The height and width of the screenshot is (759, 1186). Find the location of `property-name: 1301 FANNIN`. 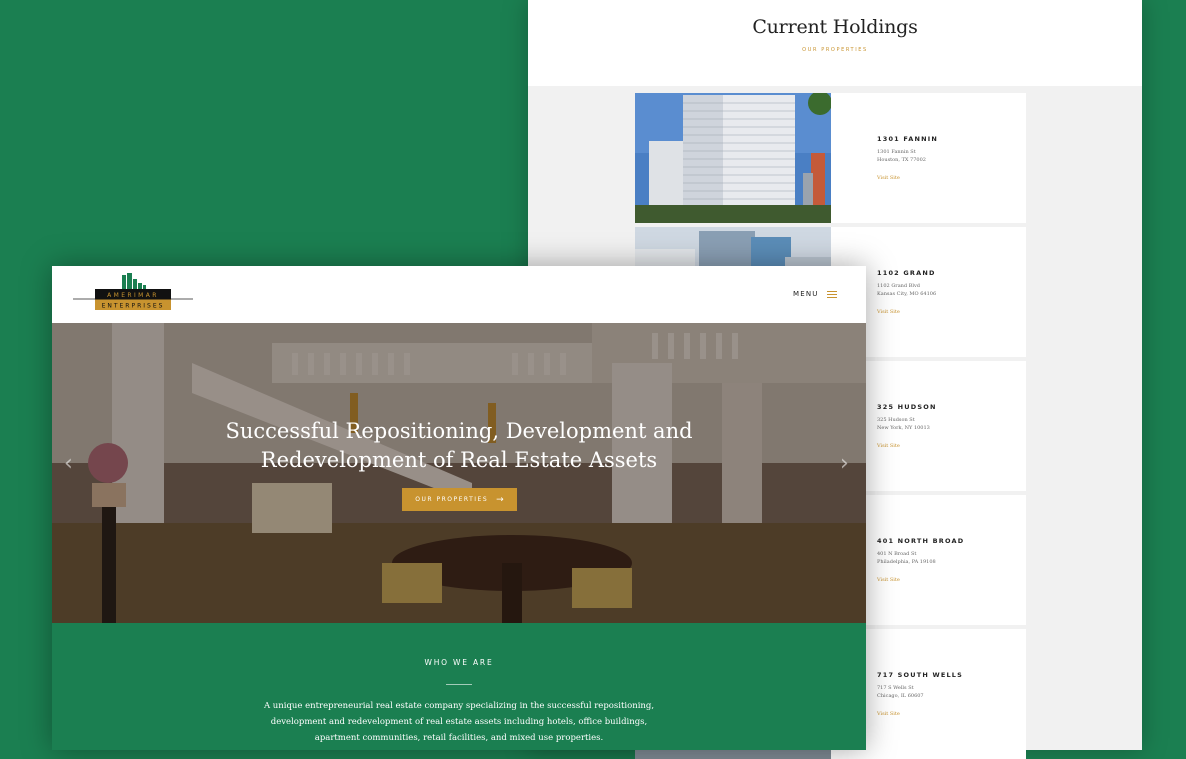

property-name: 1301 FANNIN is located at coordinates (908, 139).